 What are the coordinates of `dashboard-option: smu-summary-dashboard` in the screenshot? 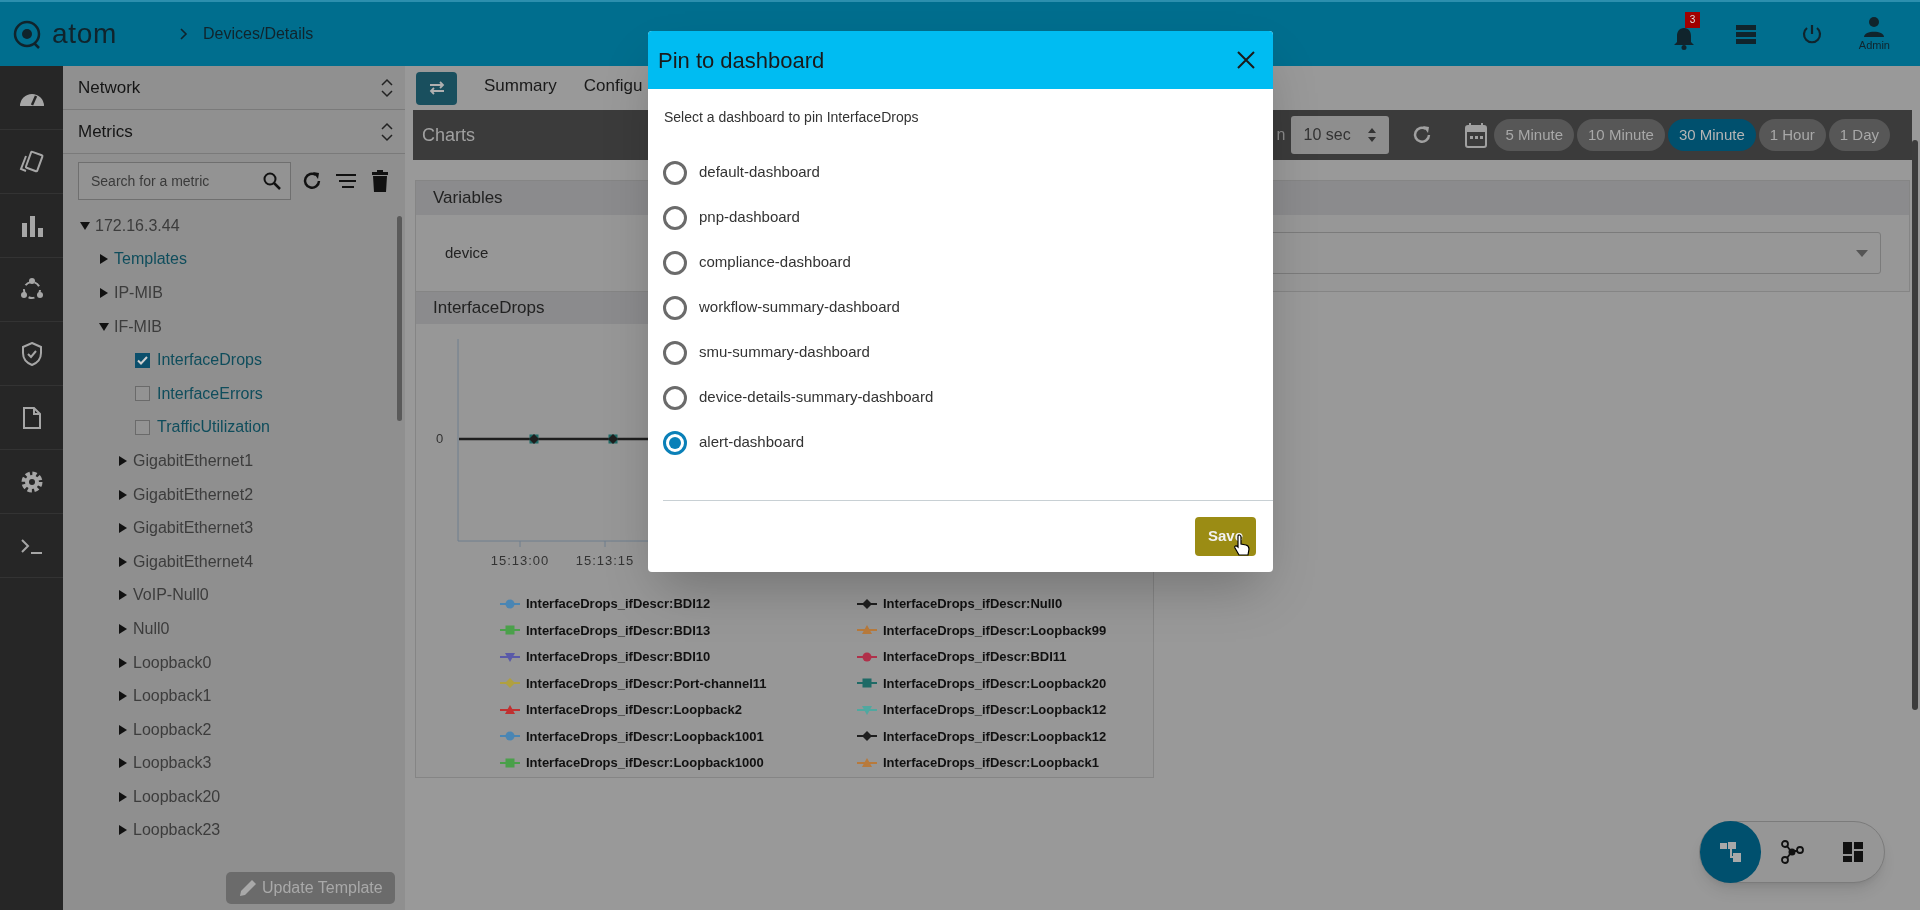 It's located at (784, 352).